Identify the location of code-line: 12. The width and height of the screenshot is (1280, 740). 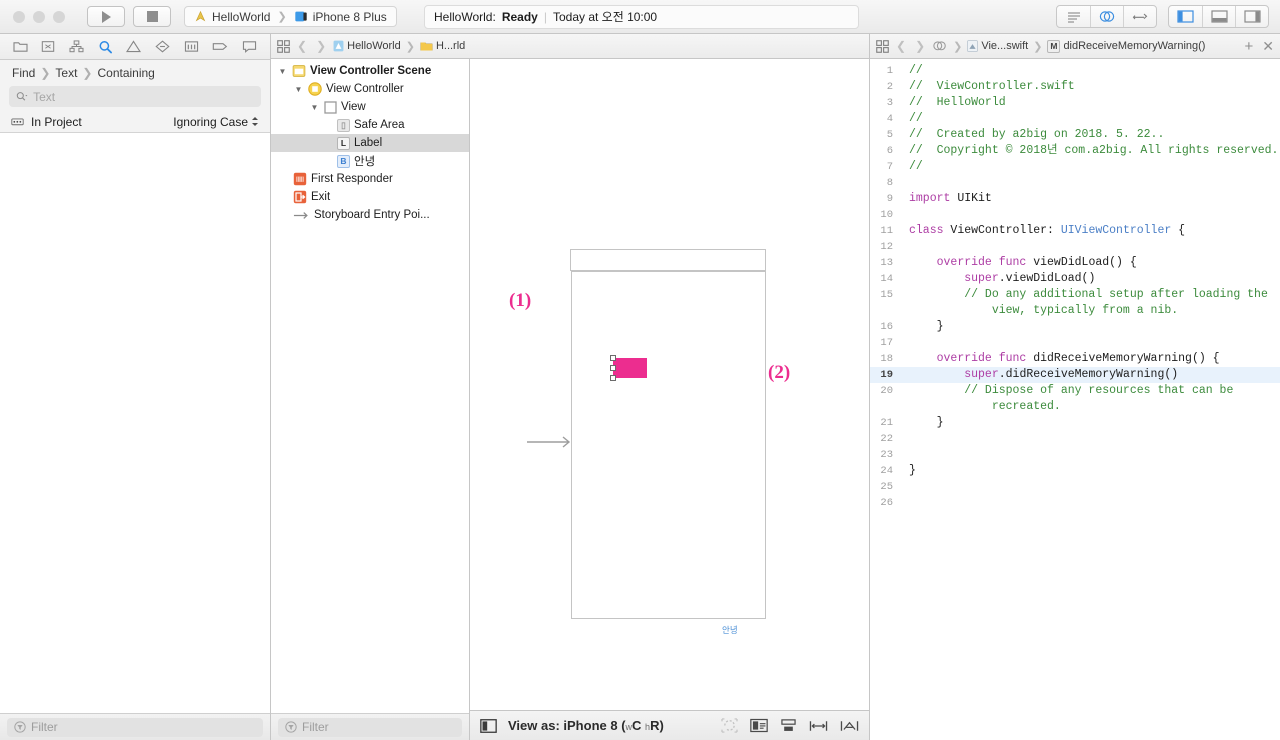
(1075, 247).